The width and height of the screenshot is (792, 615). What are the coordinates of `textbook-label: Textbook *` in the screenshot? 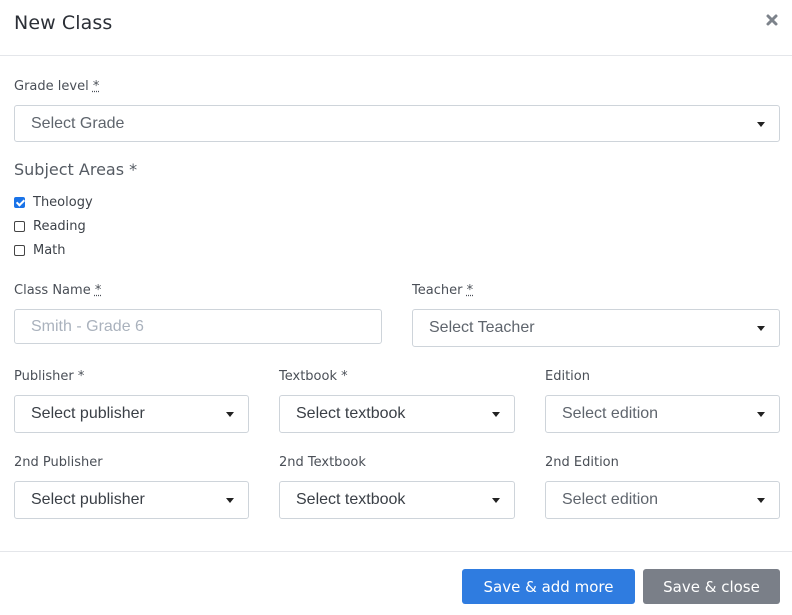 It's located at (313, 376).